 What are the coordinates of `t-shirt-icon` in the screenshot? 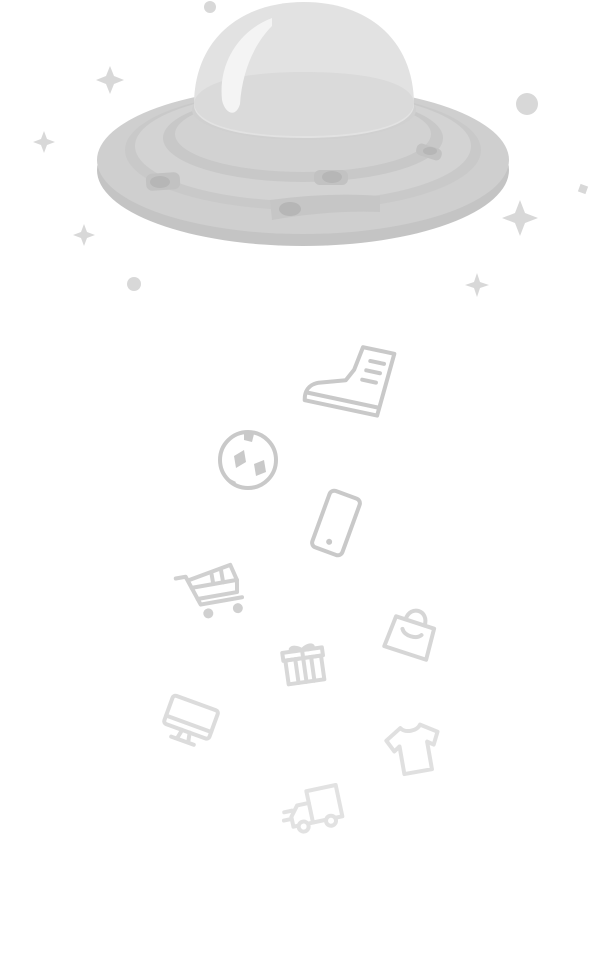 It's located at (412, 749).